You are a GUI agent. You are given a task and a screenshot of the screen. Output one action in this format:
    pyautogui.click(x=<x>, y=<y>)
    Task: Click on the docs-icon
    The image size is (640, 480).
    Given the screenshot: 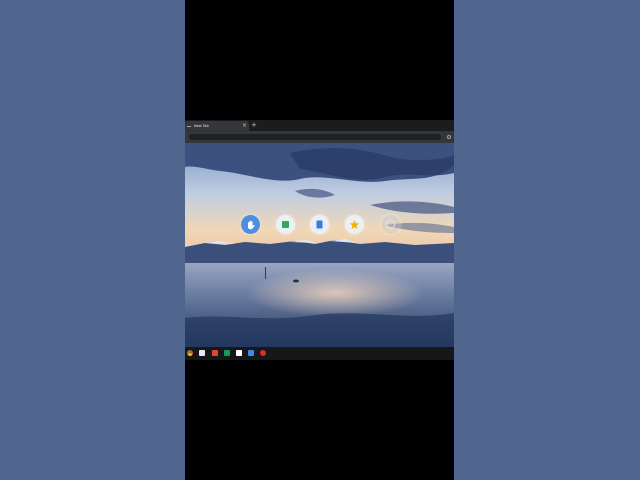 What is the action you would take?
    pyautogui.click(x=239, y=353)
    